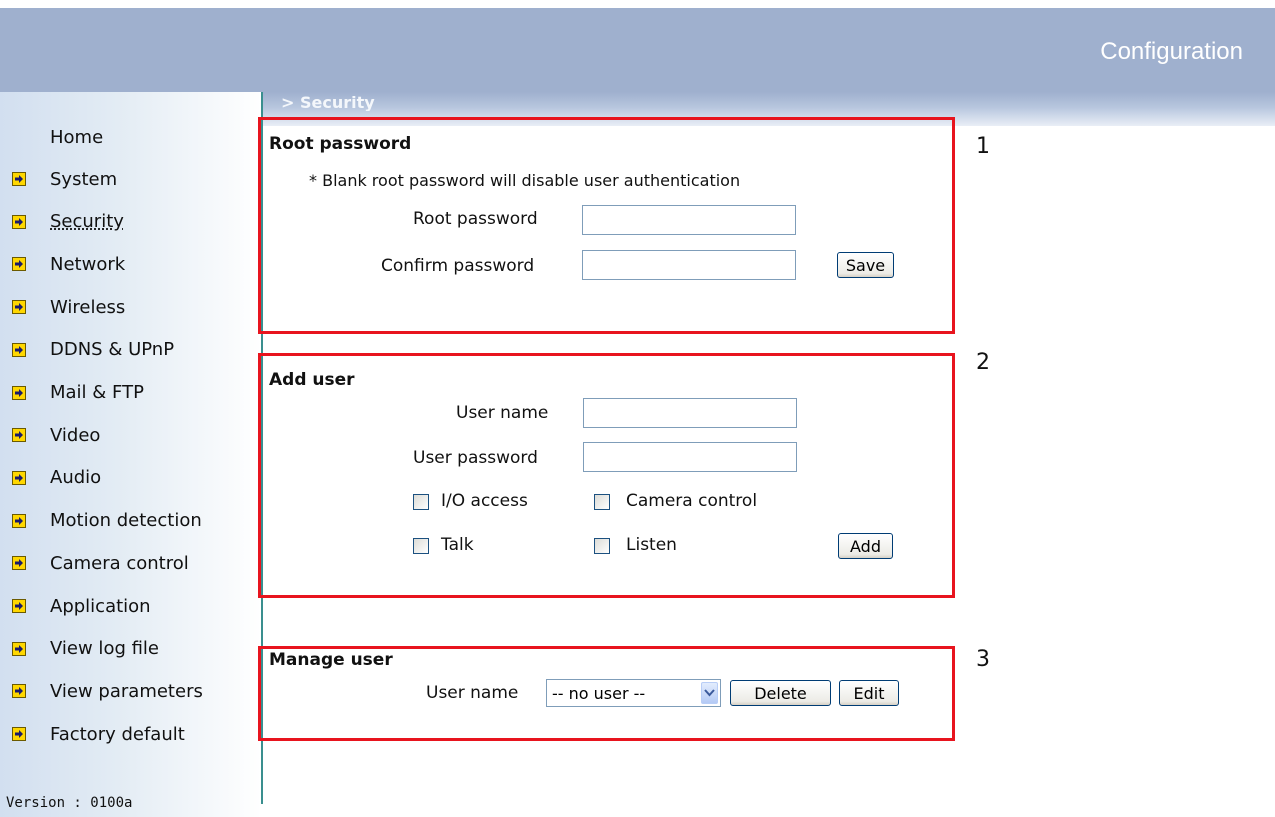  I want to click on sidebar-item-label: Application, so click(100, 606).